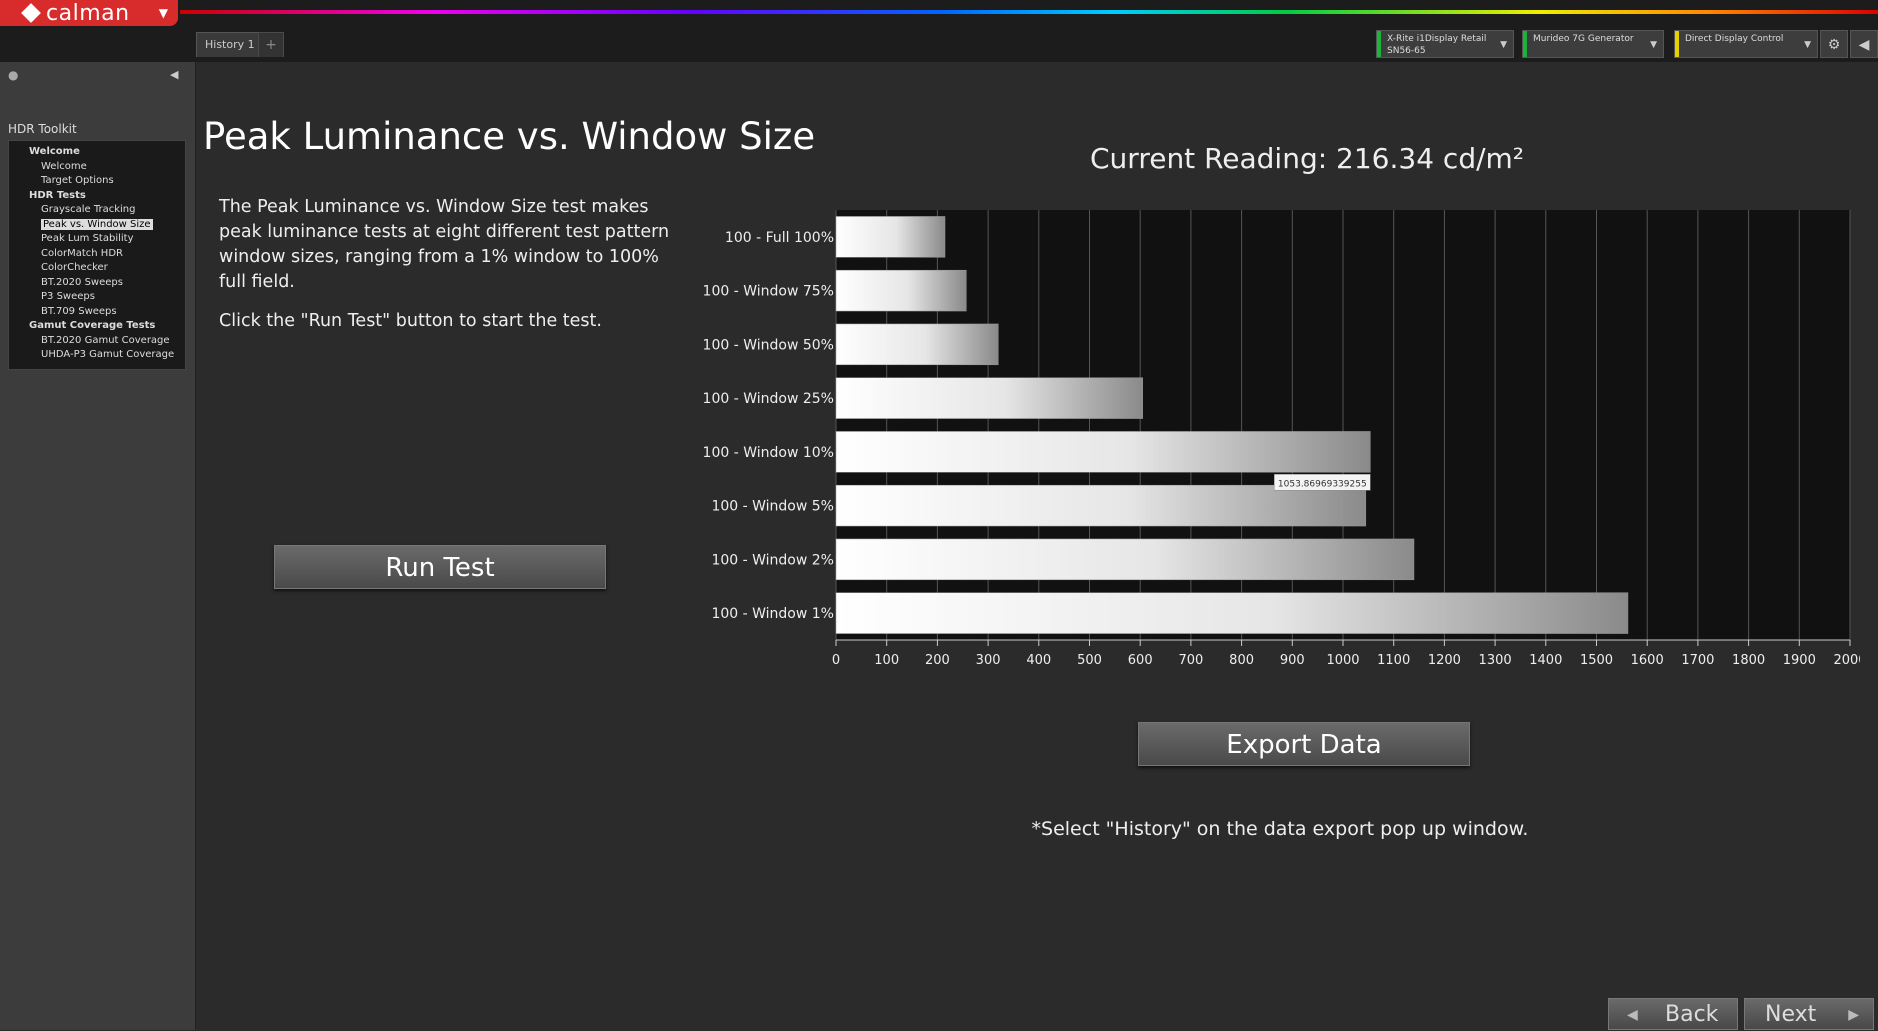 The height and width of the screenshot is (1031, 1878). Describe the element at coordinates (97, 210) in the screenshot. I see `tree-item: Grayscale Tracking` at that location.